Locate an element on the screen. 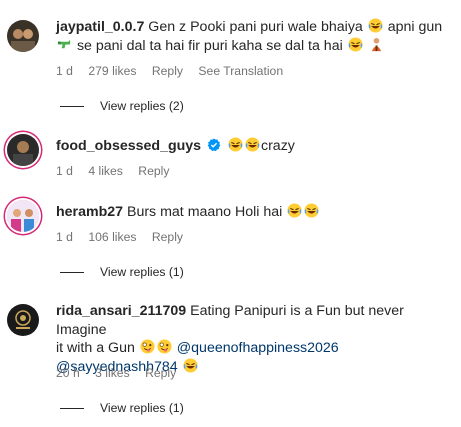 The height and width of the screenshot is (427, 461). comment-meta: 1 d 106 likes Reply is located at coordinates (125, 237).